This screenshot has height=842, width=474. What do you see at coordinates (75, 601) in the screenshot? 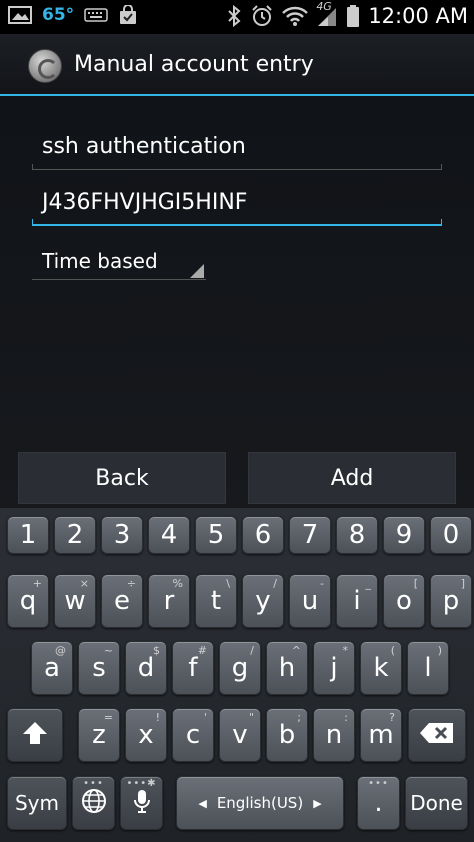
I see `key-w: × w` at bounding box center [75, 601].